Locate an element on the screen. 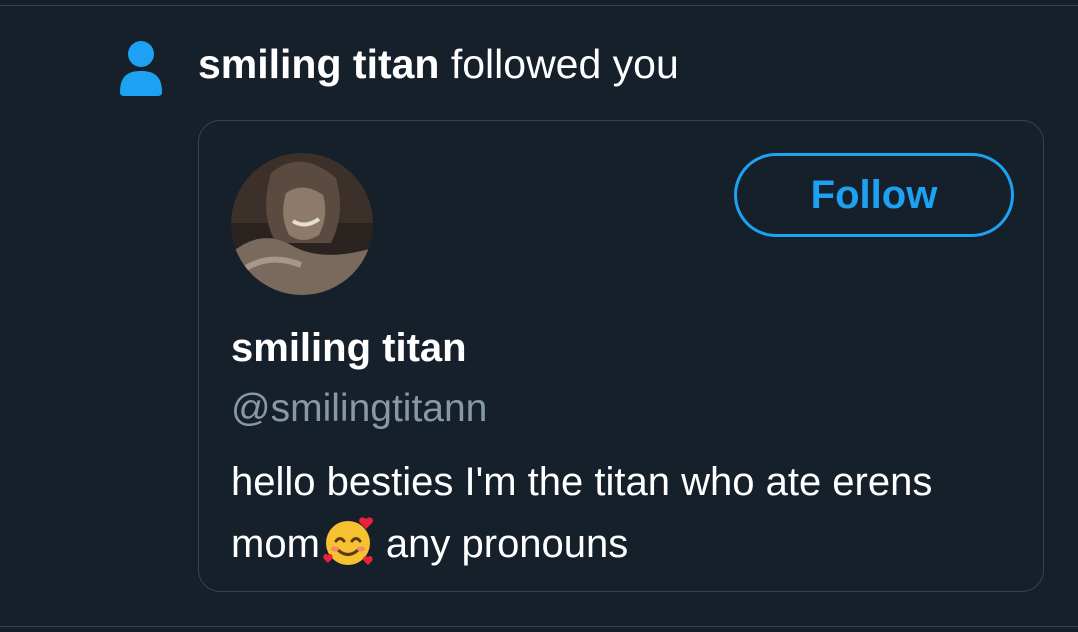 This screenshot has height=632, width=1078. follower-name-link: smiling titan is located at coordinates (318, 64).